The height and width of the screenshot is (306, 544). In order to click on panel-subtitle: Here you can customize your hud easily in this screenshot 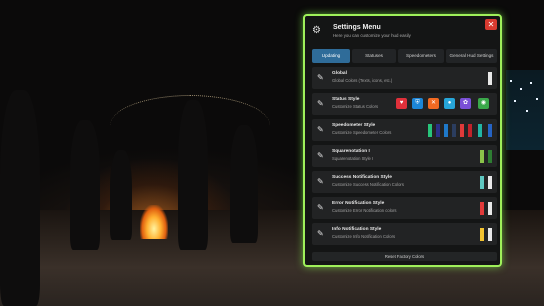, I will do `click(372, 35)`.